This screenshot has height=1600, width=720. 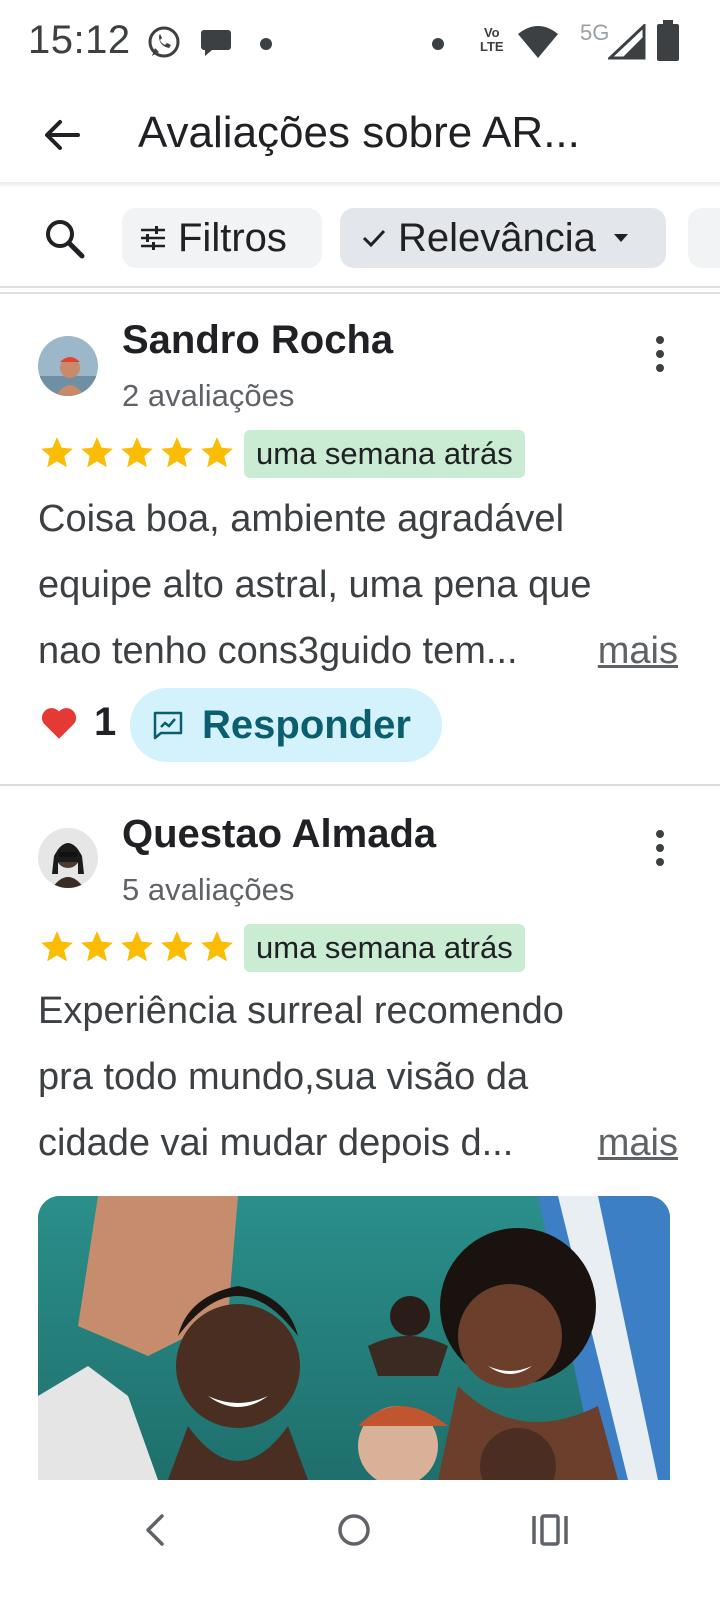 What do you see at coordinates (704, 238) in the screenshot?
I see `next-chip` at bounding box center [704, 238].